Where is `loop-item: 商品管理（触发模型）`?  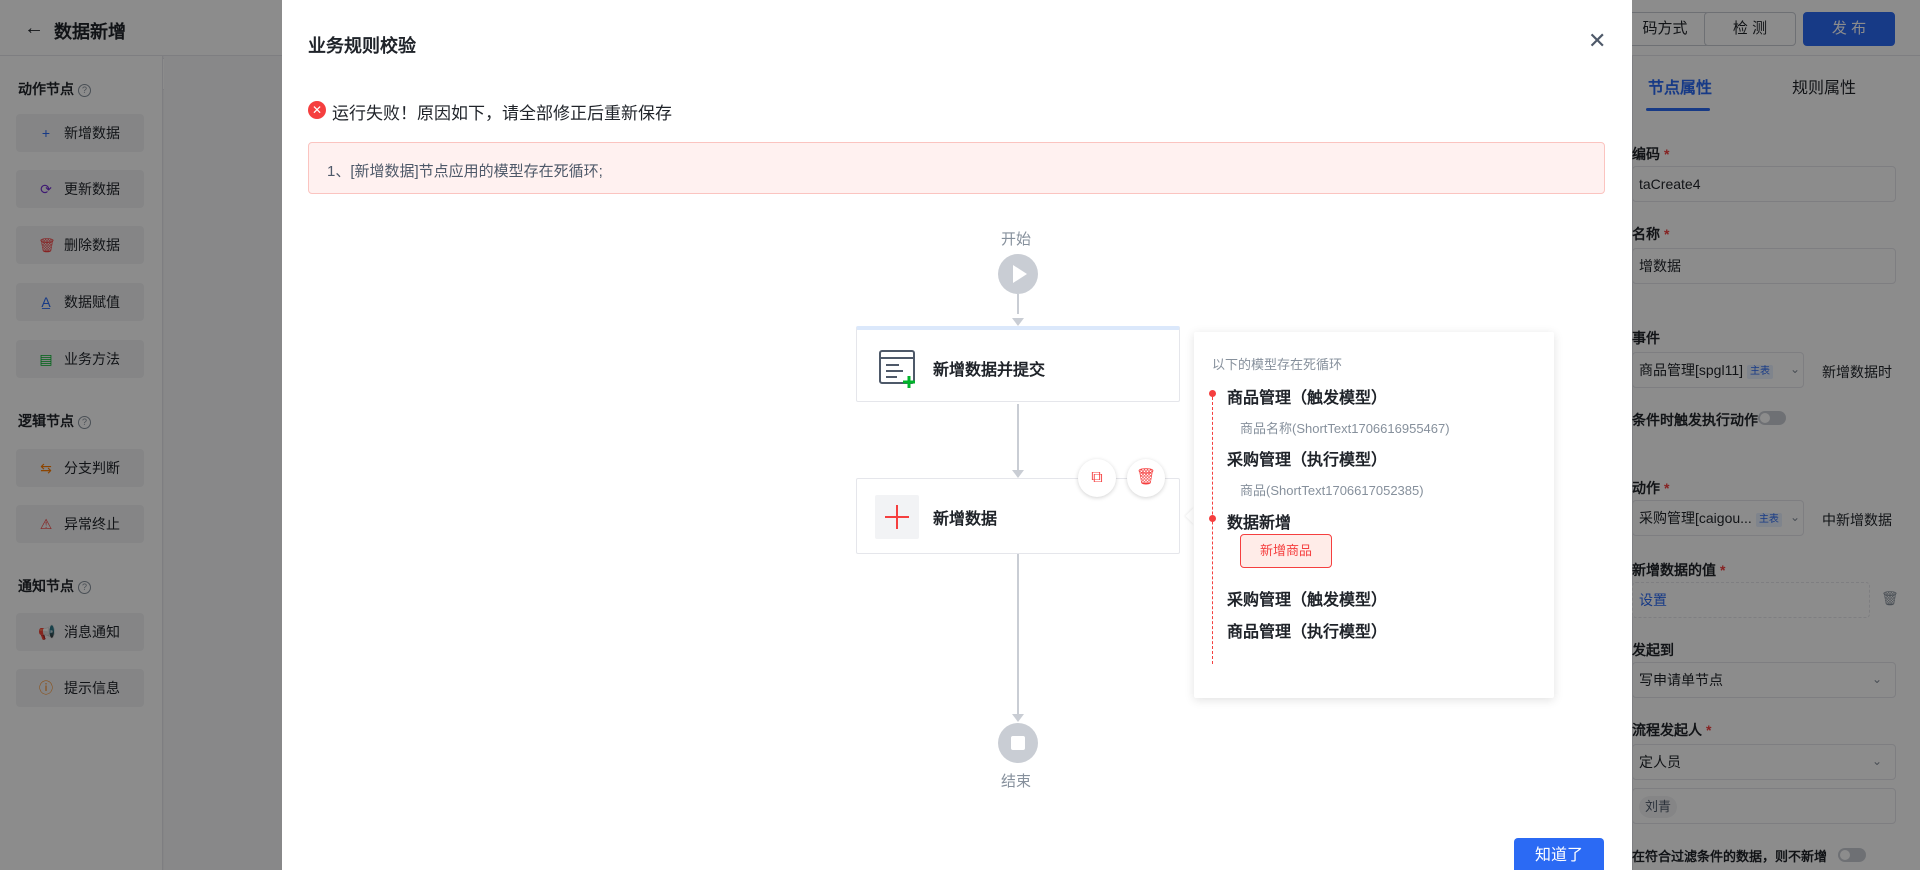
loop-item: 商品管理（触发模型） is located at coordinates (1307, 398).